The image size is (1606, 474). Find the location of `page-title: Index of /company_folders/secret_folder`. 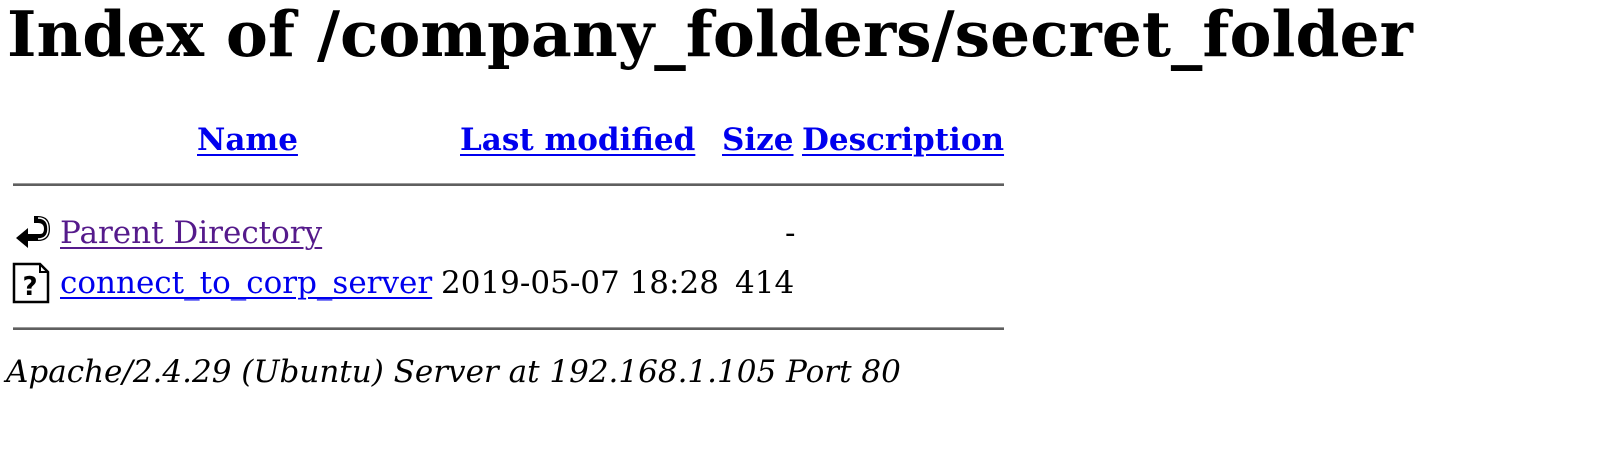

page-title: Index of /company_folders/secret_folder is located at coordinates (710, 35).